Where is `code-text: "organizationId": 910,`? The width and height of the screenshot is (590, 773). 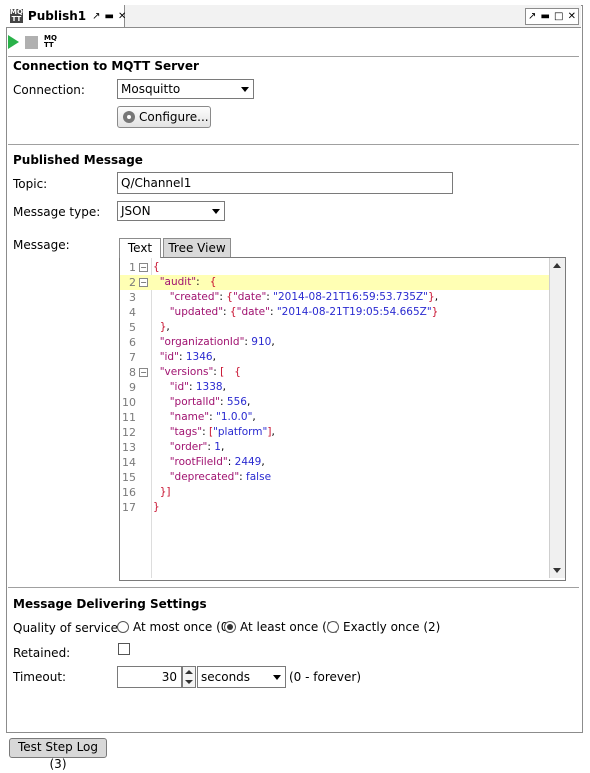
code-text: "organizationId": 910, is located at coordinates (217, 342).